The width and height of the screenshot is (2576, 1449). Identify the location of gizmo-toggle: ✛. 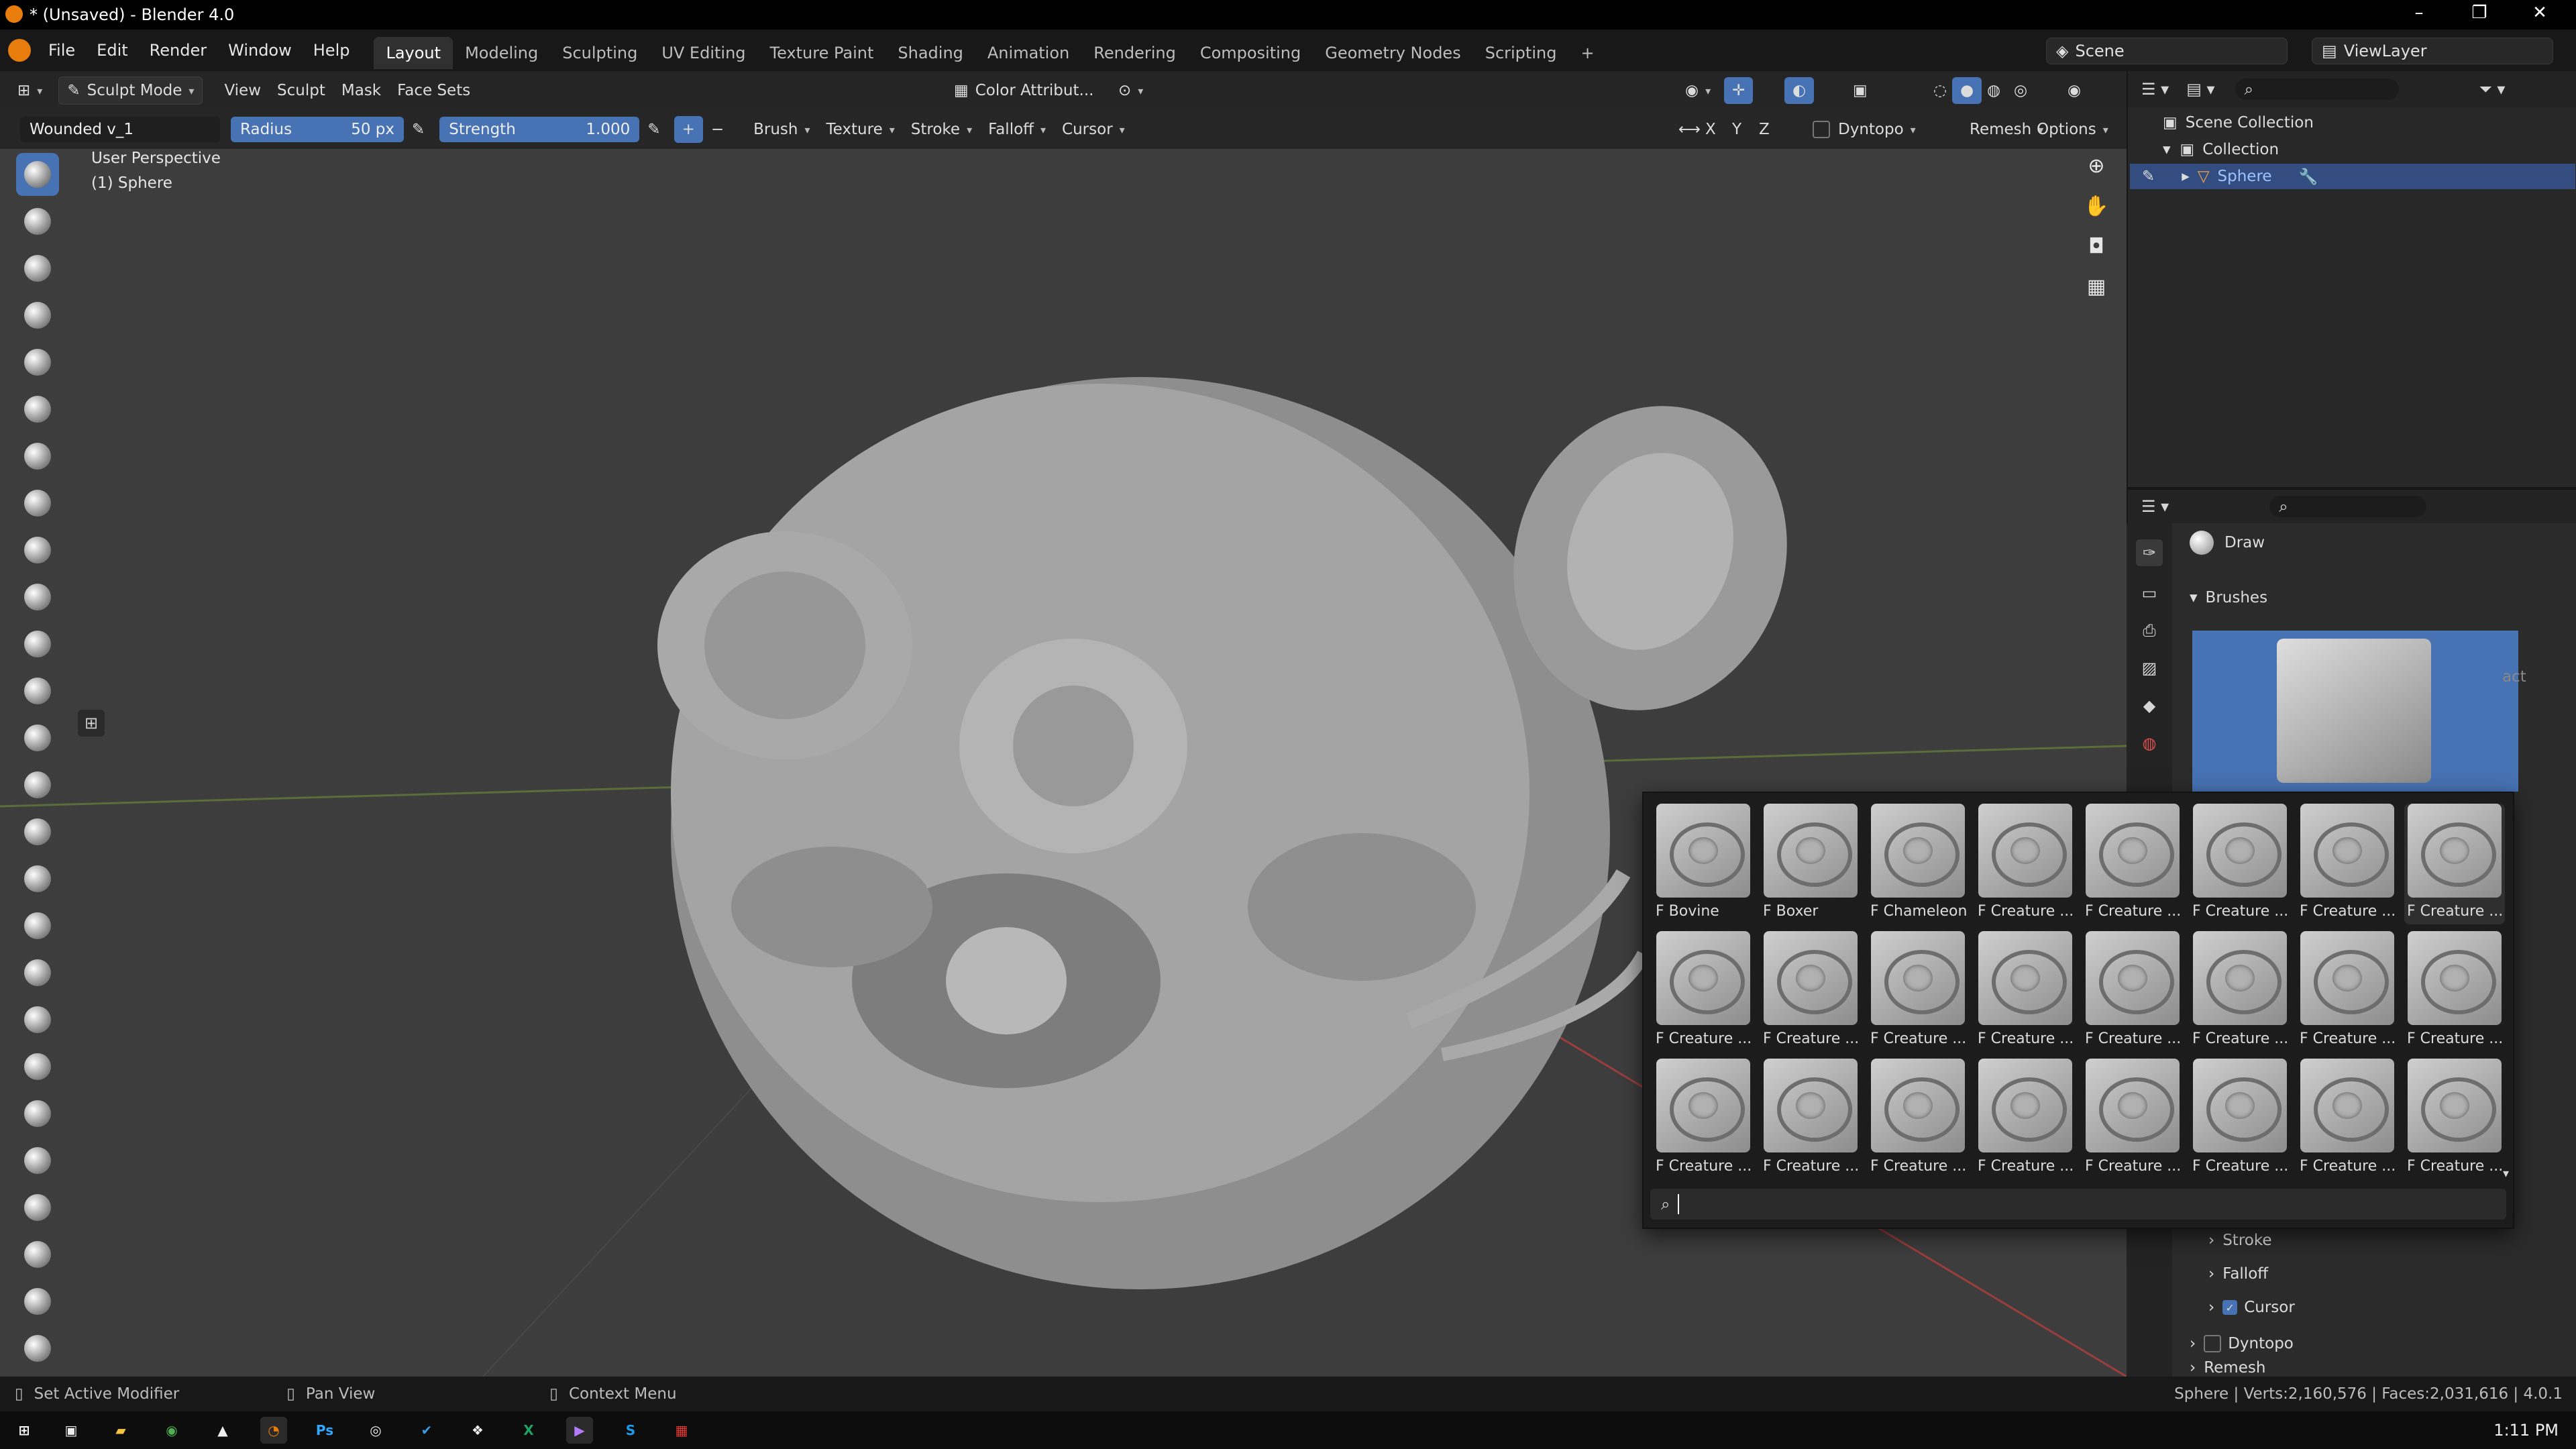
(1739, 90).